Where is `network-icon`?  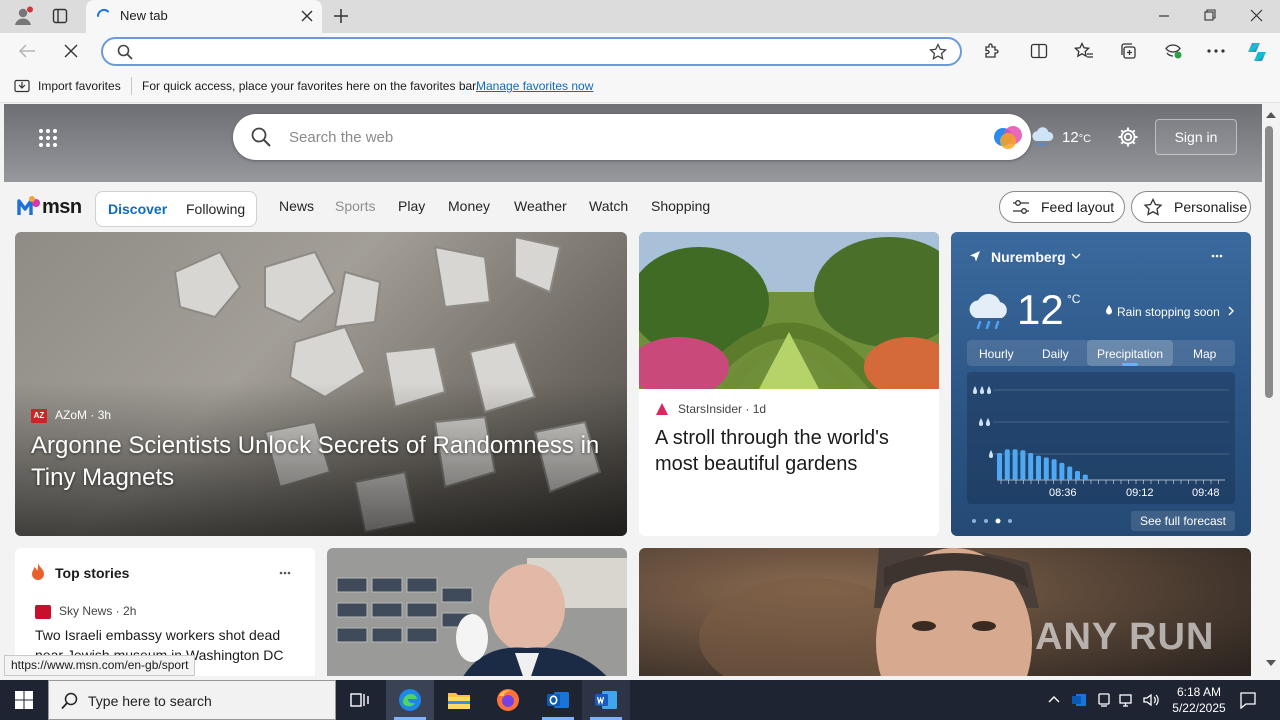 network-icon is located at coordinates (1127, 700).